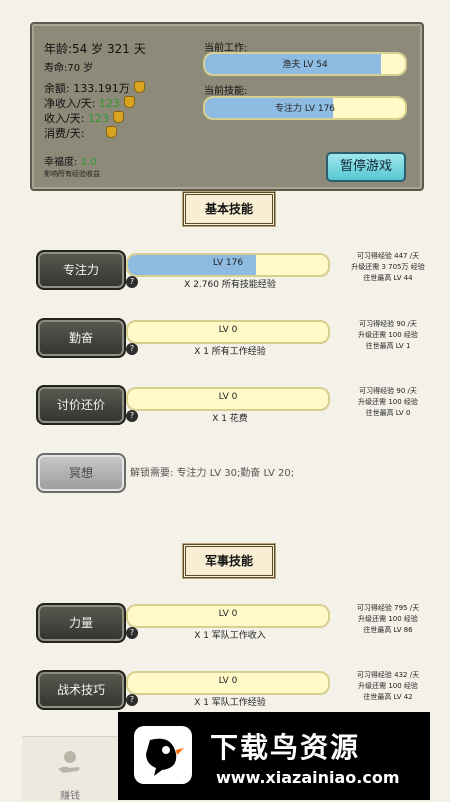 This screenshot has height=802, width=450. I want to click on military-skills-title: 军事技能, so click(229, 561).